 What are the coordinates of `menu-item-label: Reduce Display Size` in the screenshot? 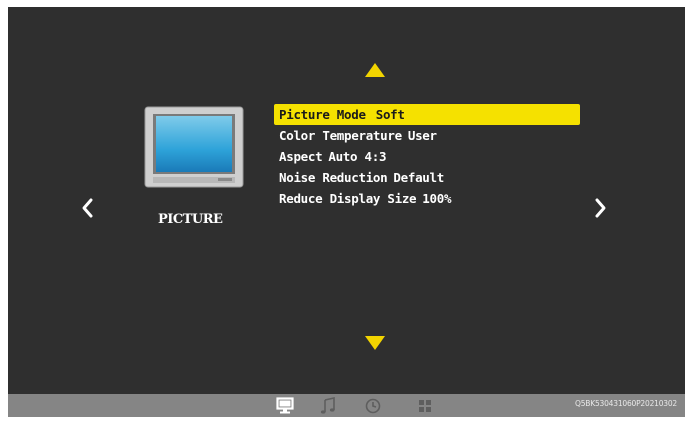 It's located at (348, 198).